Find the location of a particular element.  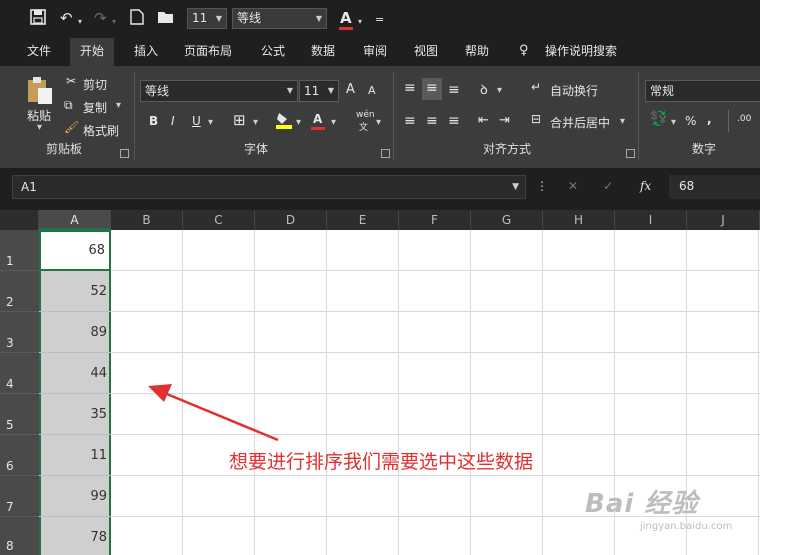

annotation-text: 想要进行排序我们需要选中这些数据 is located at coordinates (381, 462).